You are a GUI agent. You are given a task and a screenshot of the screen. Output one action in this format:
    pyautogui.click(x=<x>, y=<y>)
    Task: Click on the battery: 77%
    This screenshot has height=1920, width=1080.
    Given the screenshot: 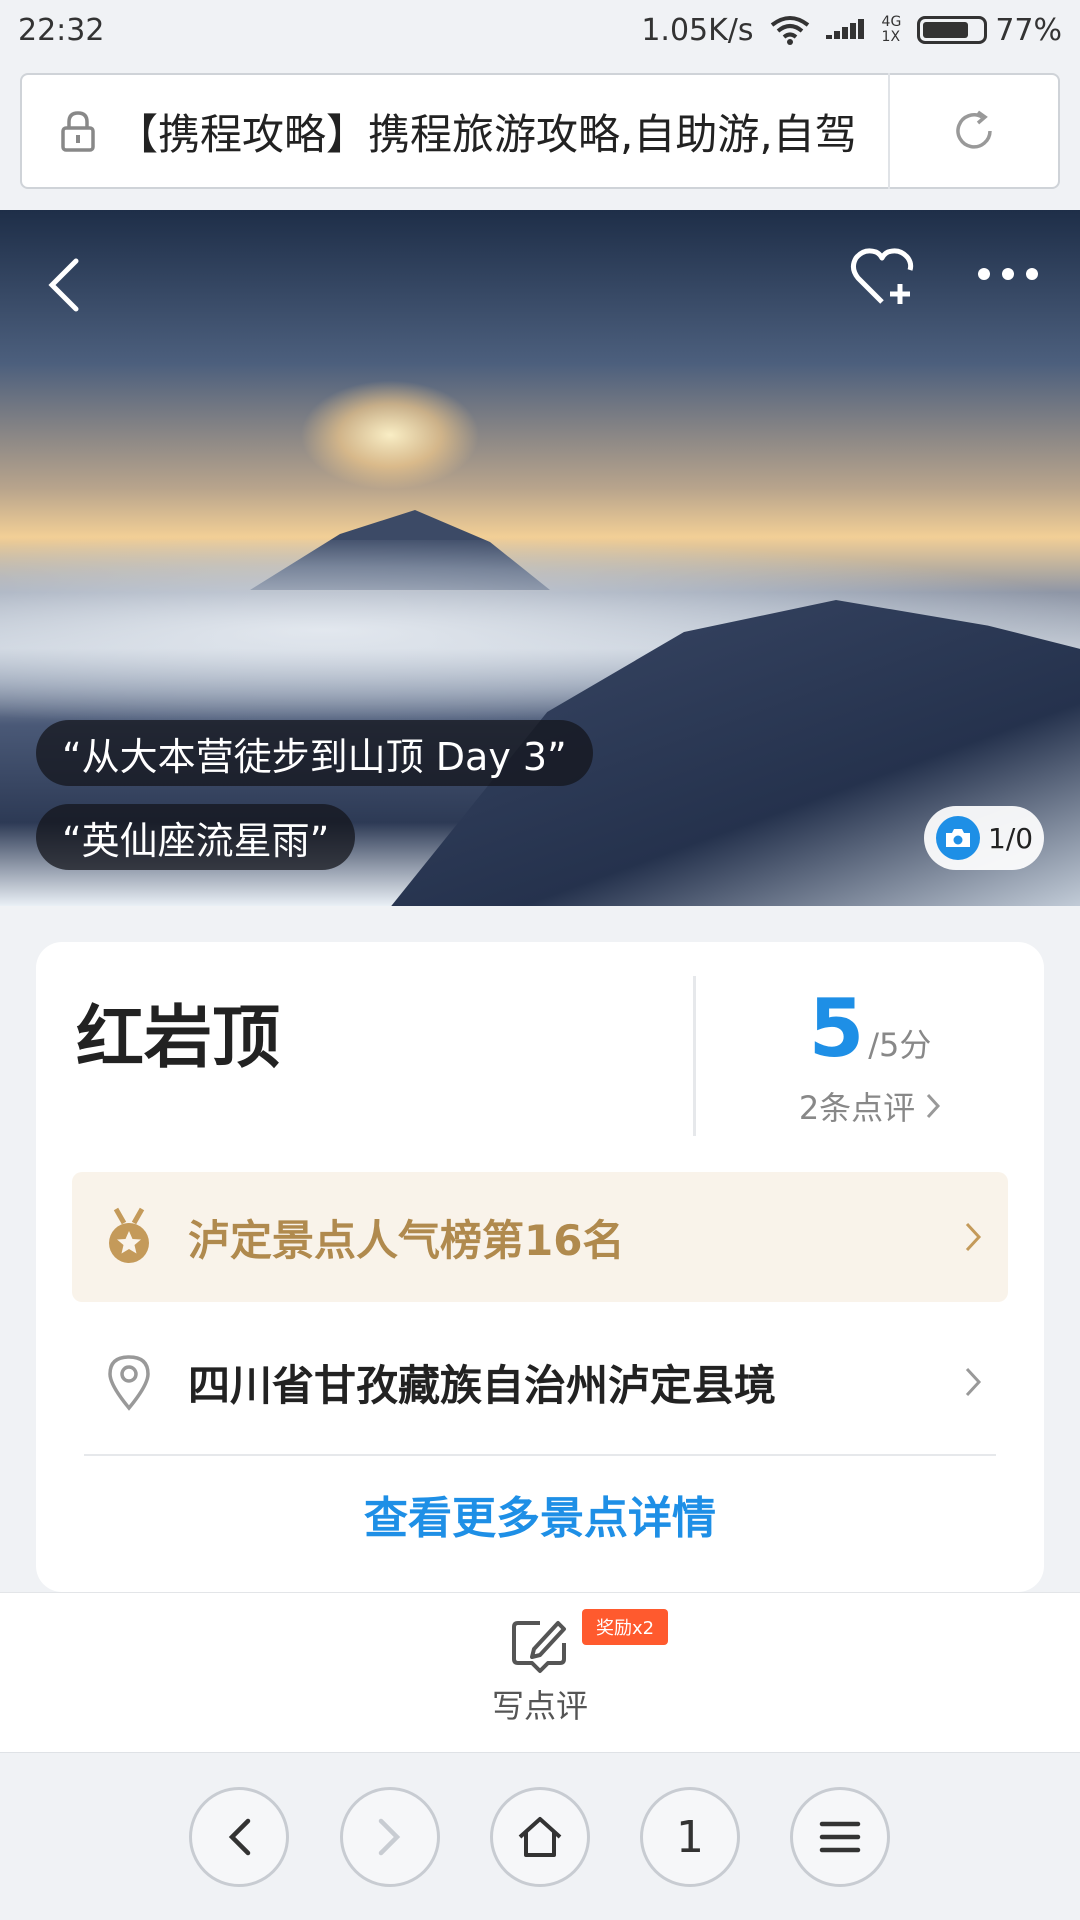 What is the action you would take?
    pyautogui.click(x=989, y=30)
    